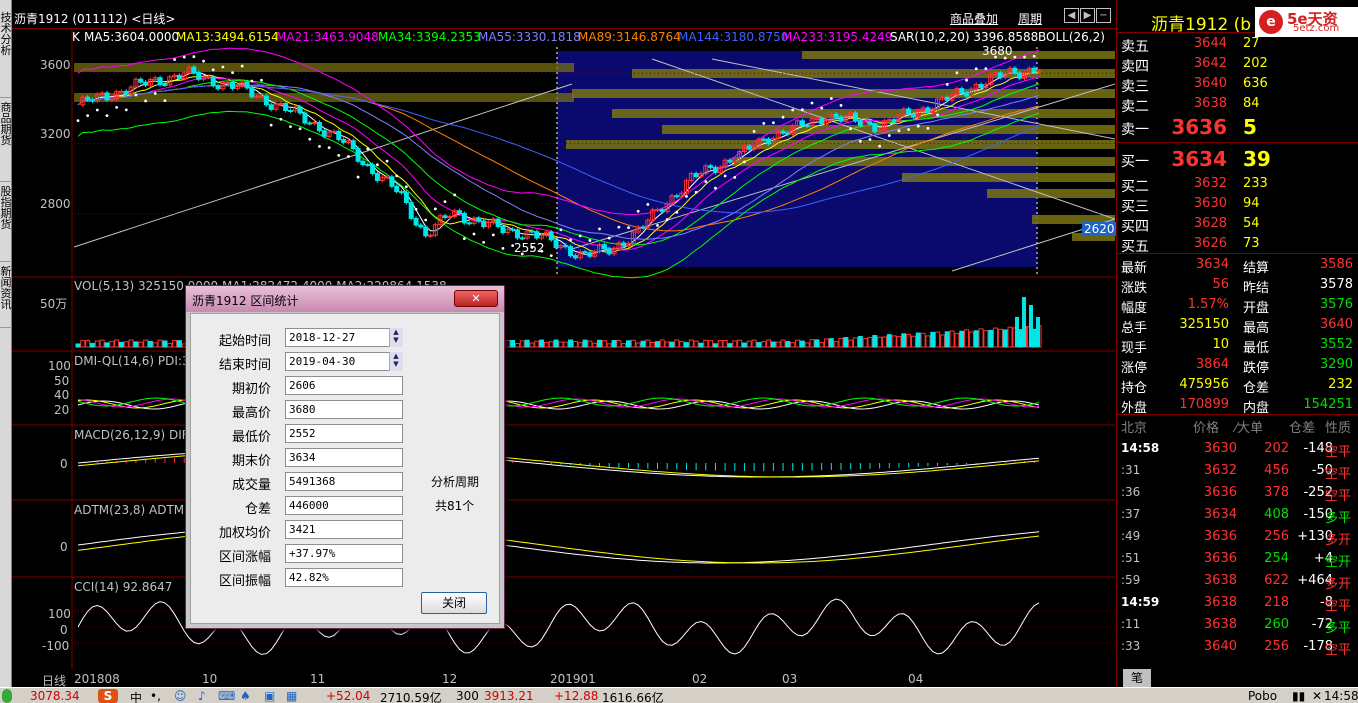  I want to click on date-picker-field: 2019-04-30, so click(344, 361).